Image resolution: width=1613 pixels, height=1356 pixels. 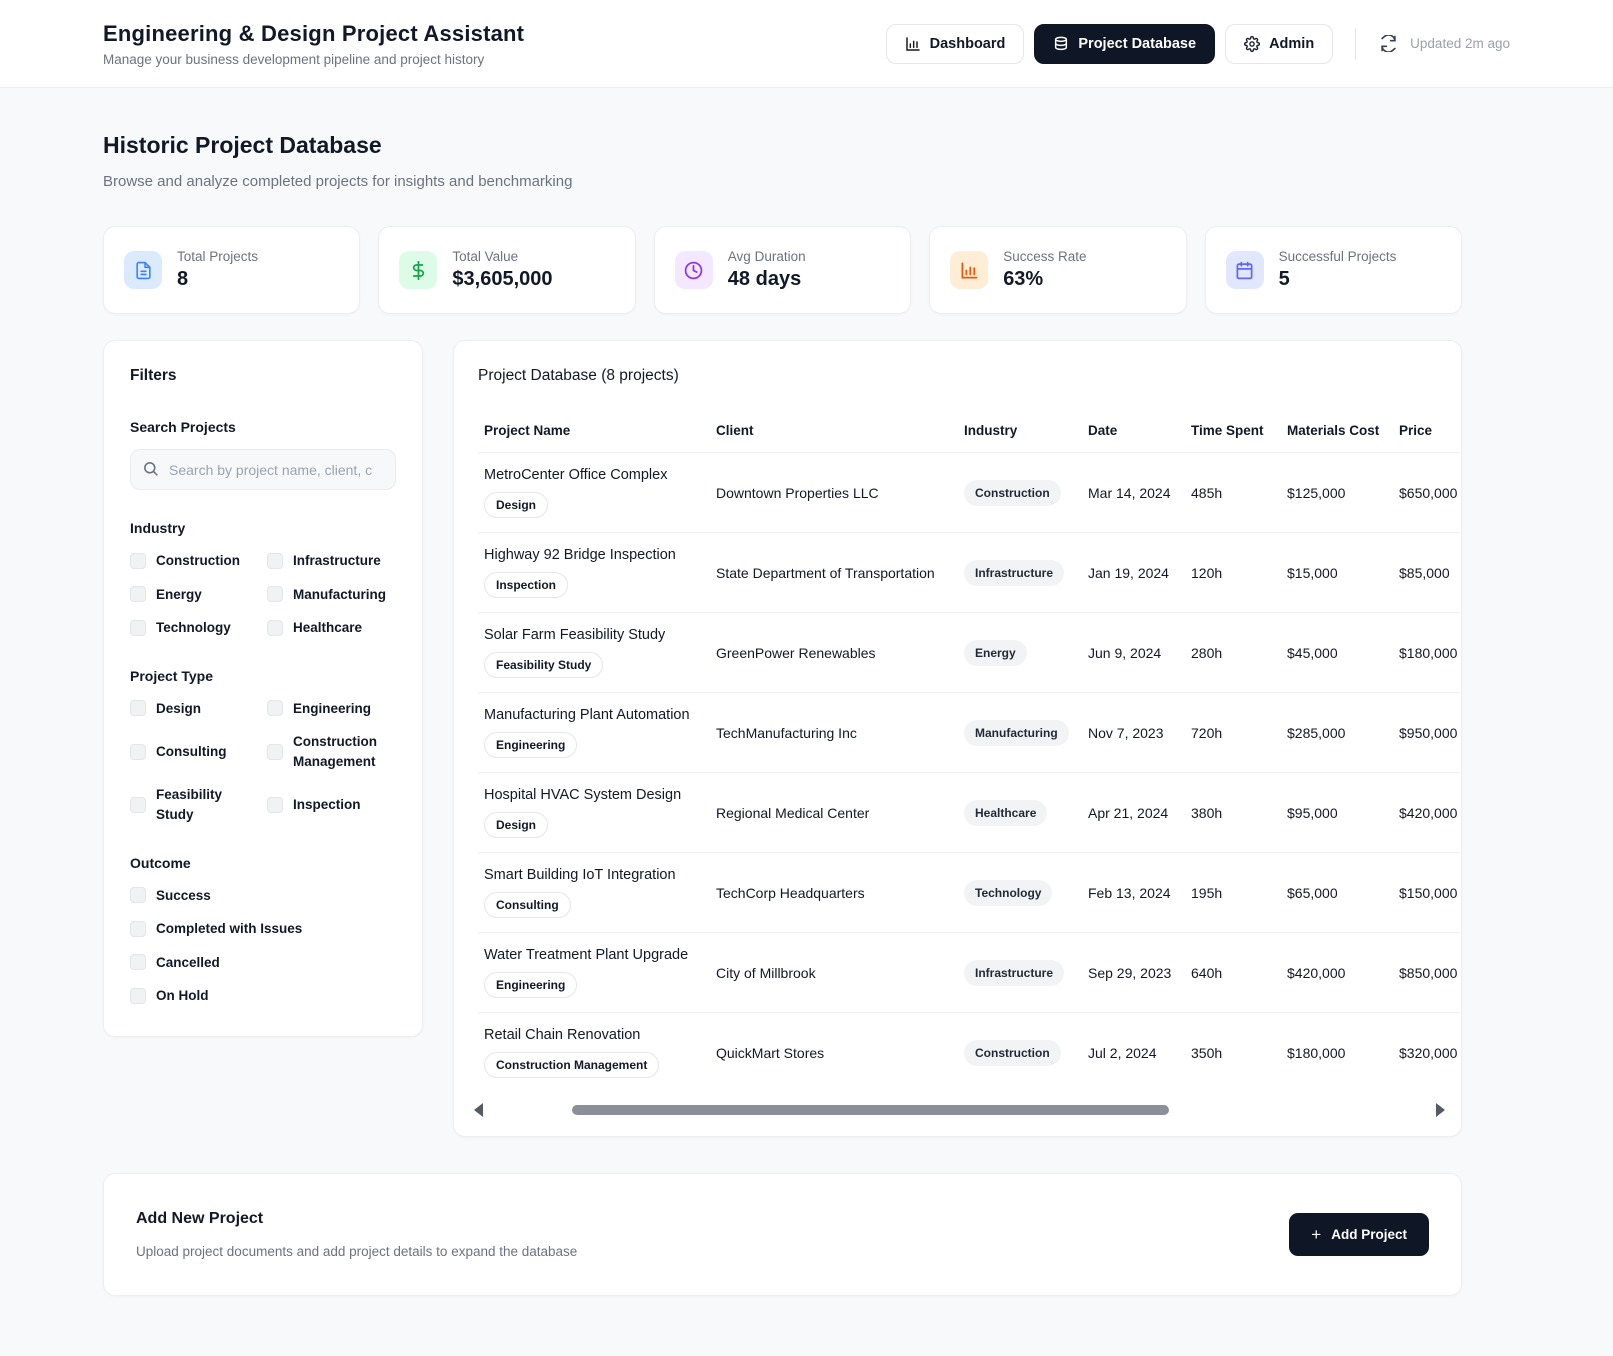 I want to click on project-name: Water Treatment Plant Upgrade, so click(x=586, y=955).